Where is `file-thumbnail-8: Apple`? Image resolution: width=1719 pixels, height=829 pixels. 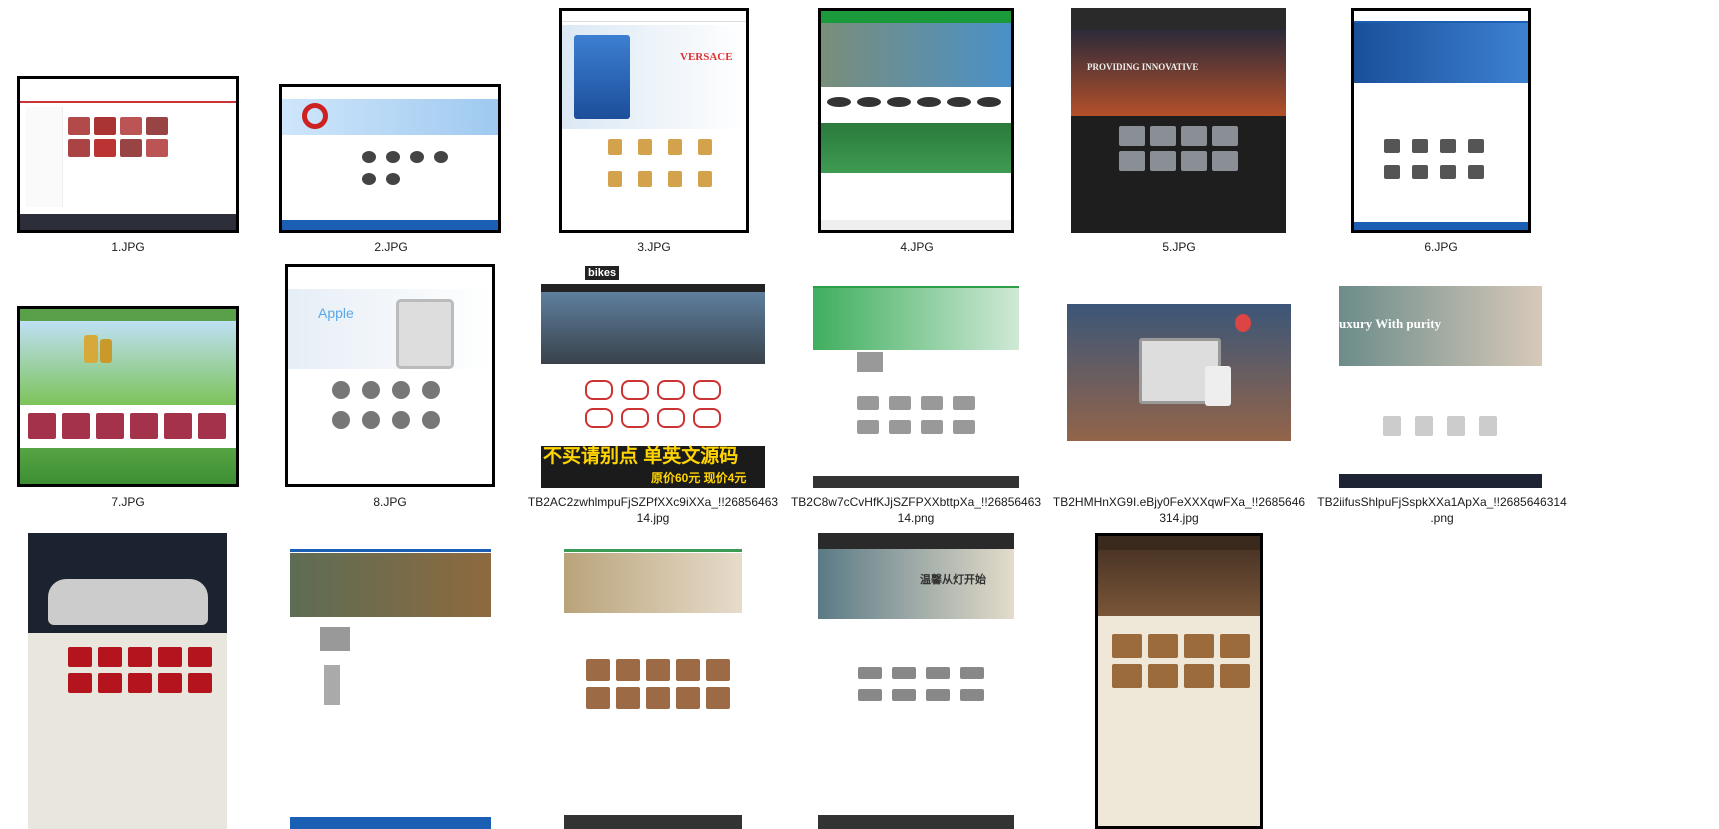 file-thumbnail-8: Apple is located at coordinates (390, 375).